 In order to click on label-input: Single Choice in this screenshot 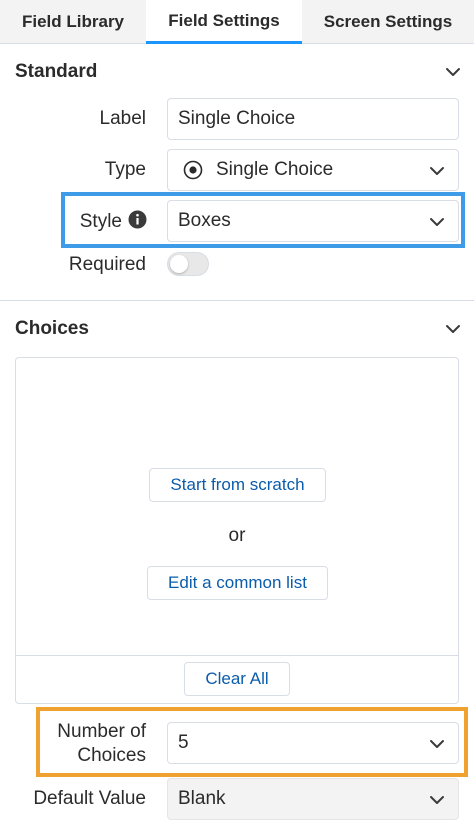, I will do `click(313, 119)`.